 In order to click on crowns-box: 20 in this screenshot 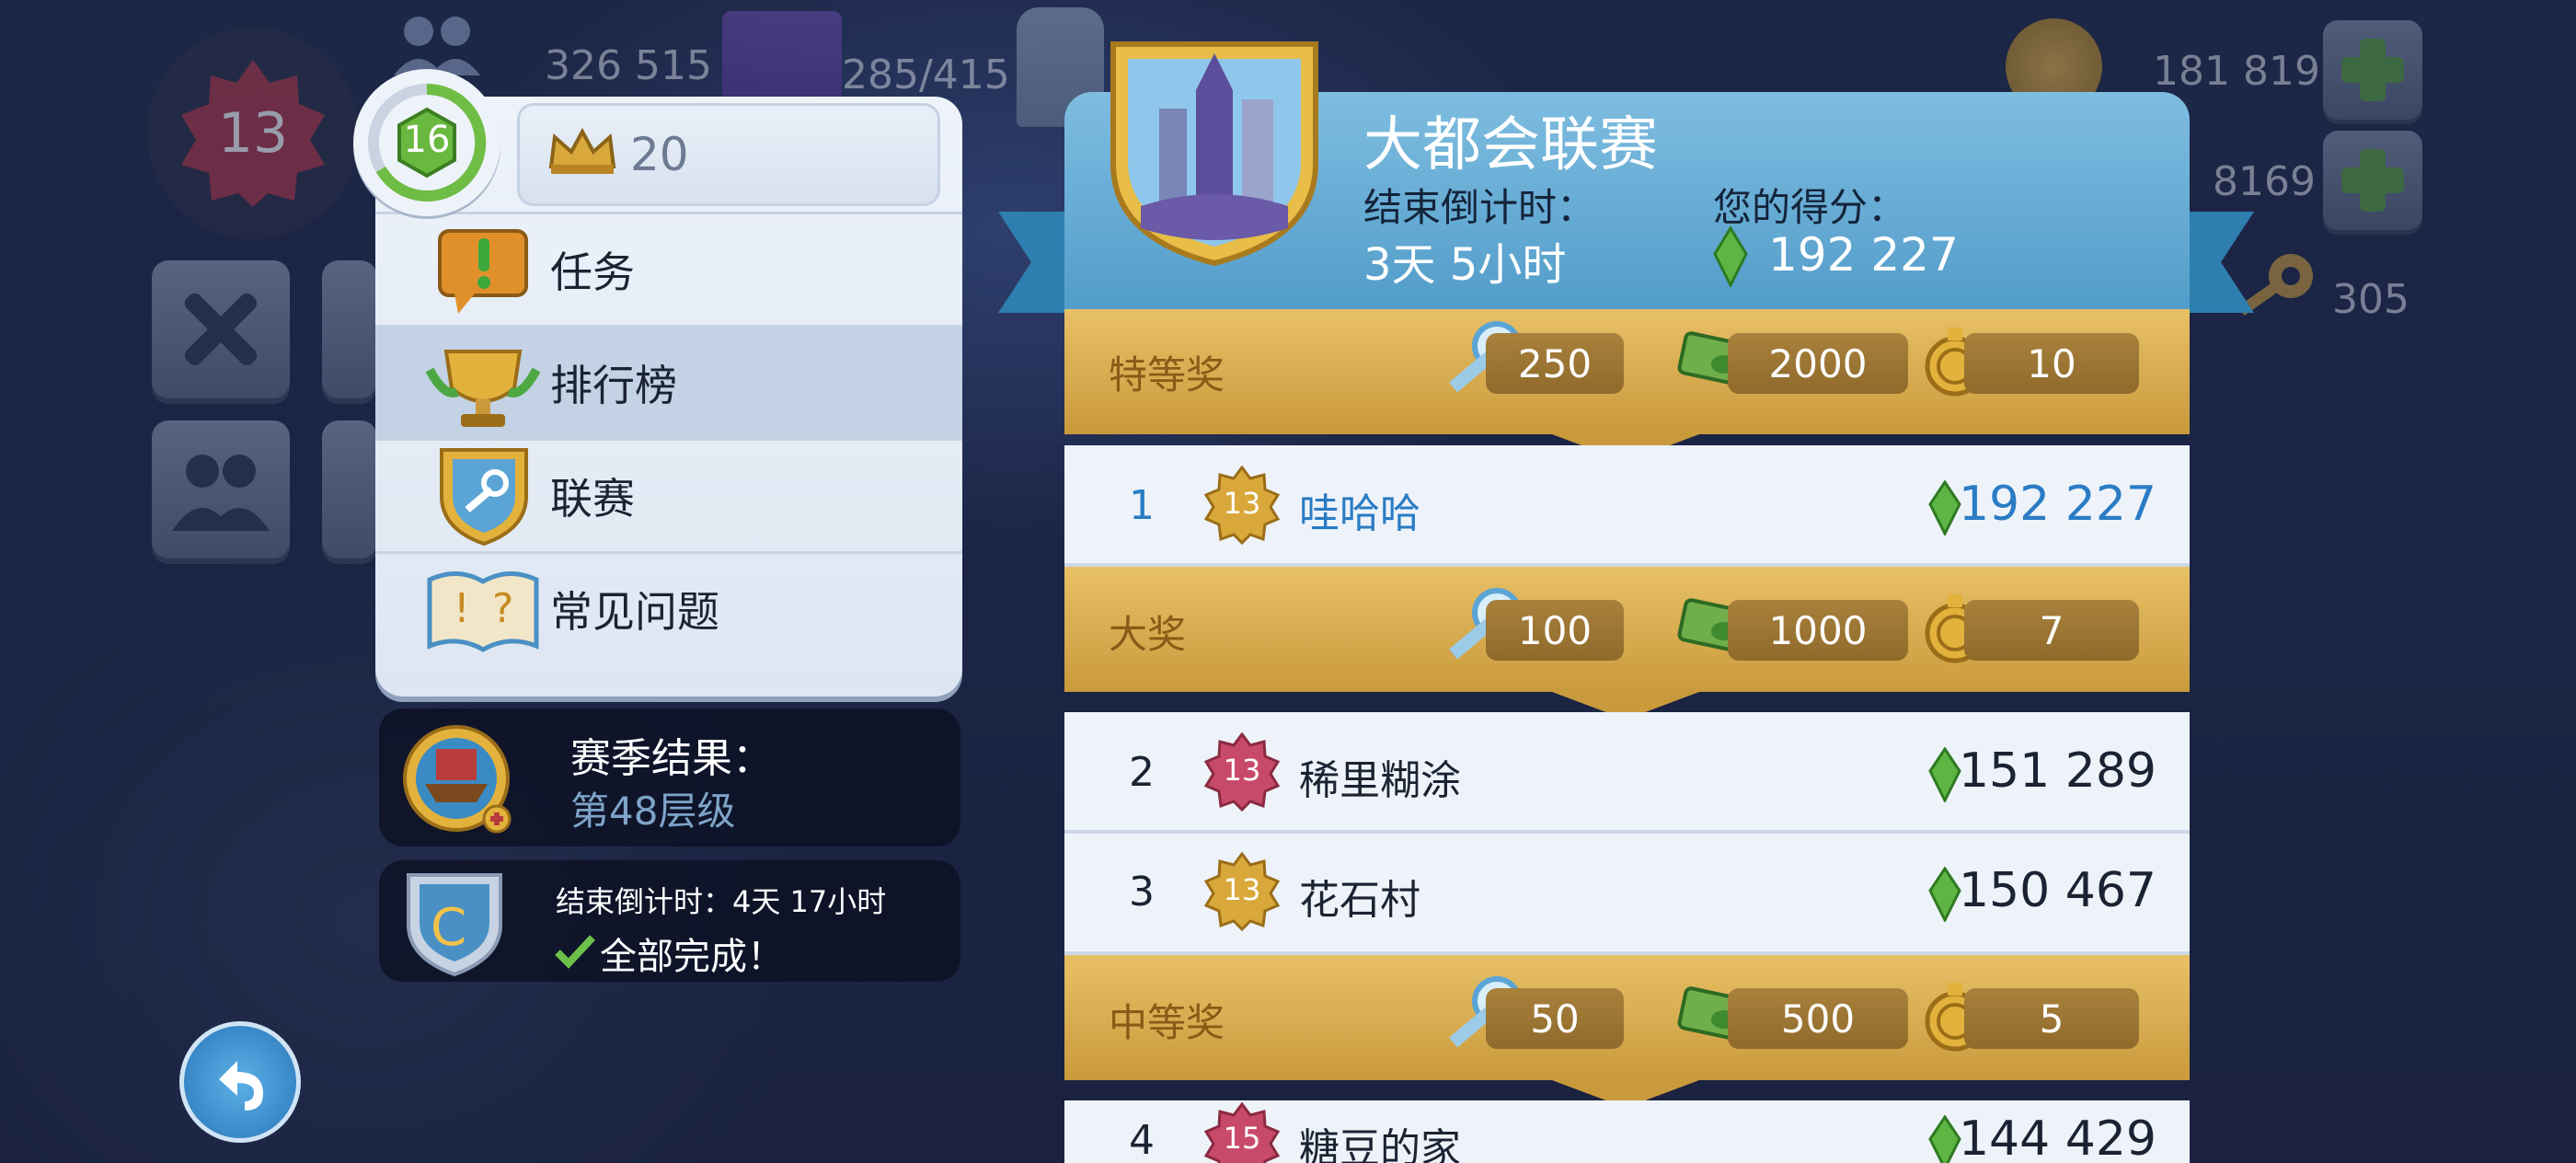, I will do `click(728, 155)`.